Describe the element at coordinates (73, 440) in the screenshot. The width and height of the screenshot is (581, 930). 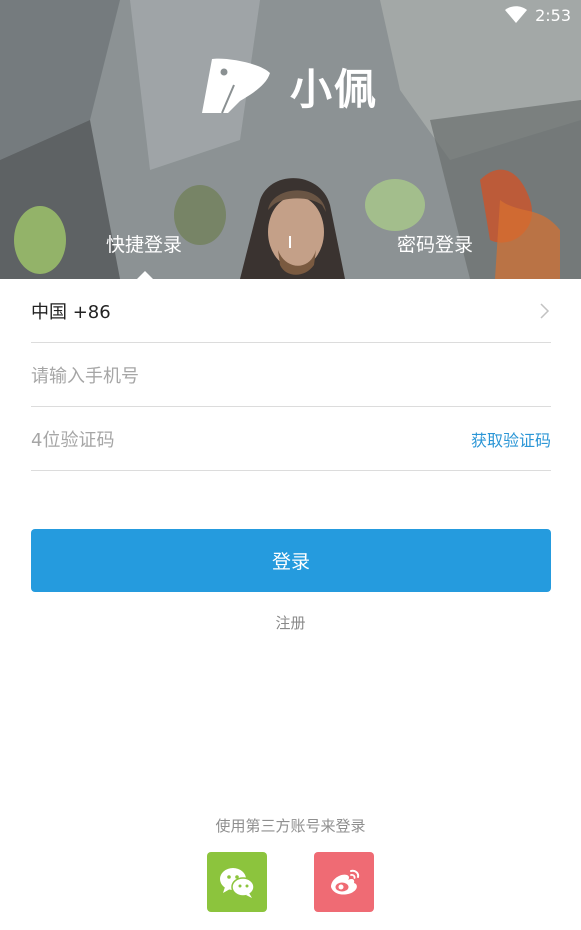
I see `code-placeholder: 4位验证码` at that location.